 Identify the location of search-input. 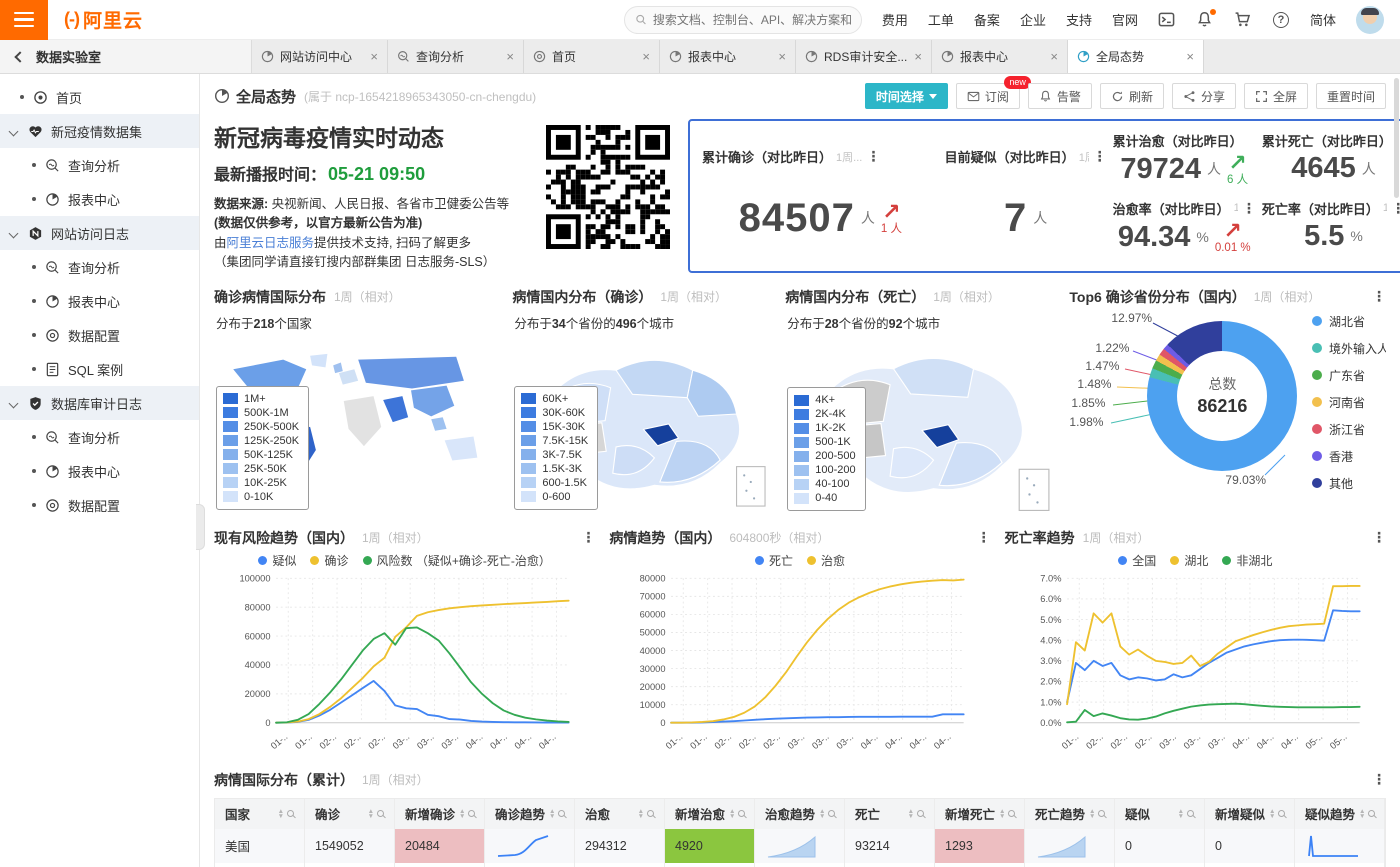
(751, 19).